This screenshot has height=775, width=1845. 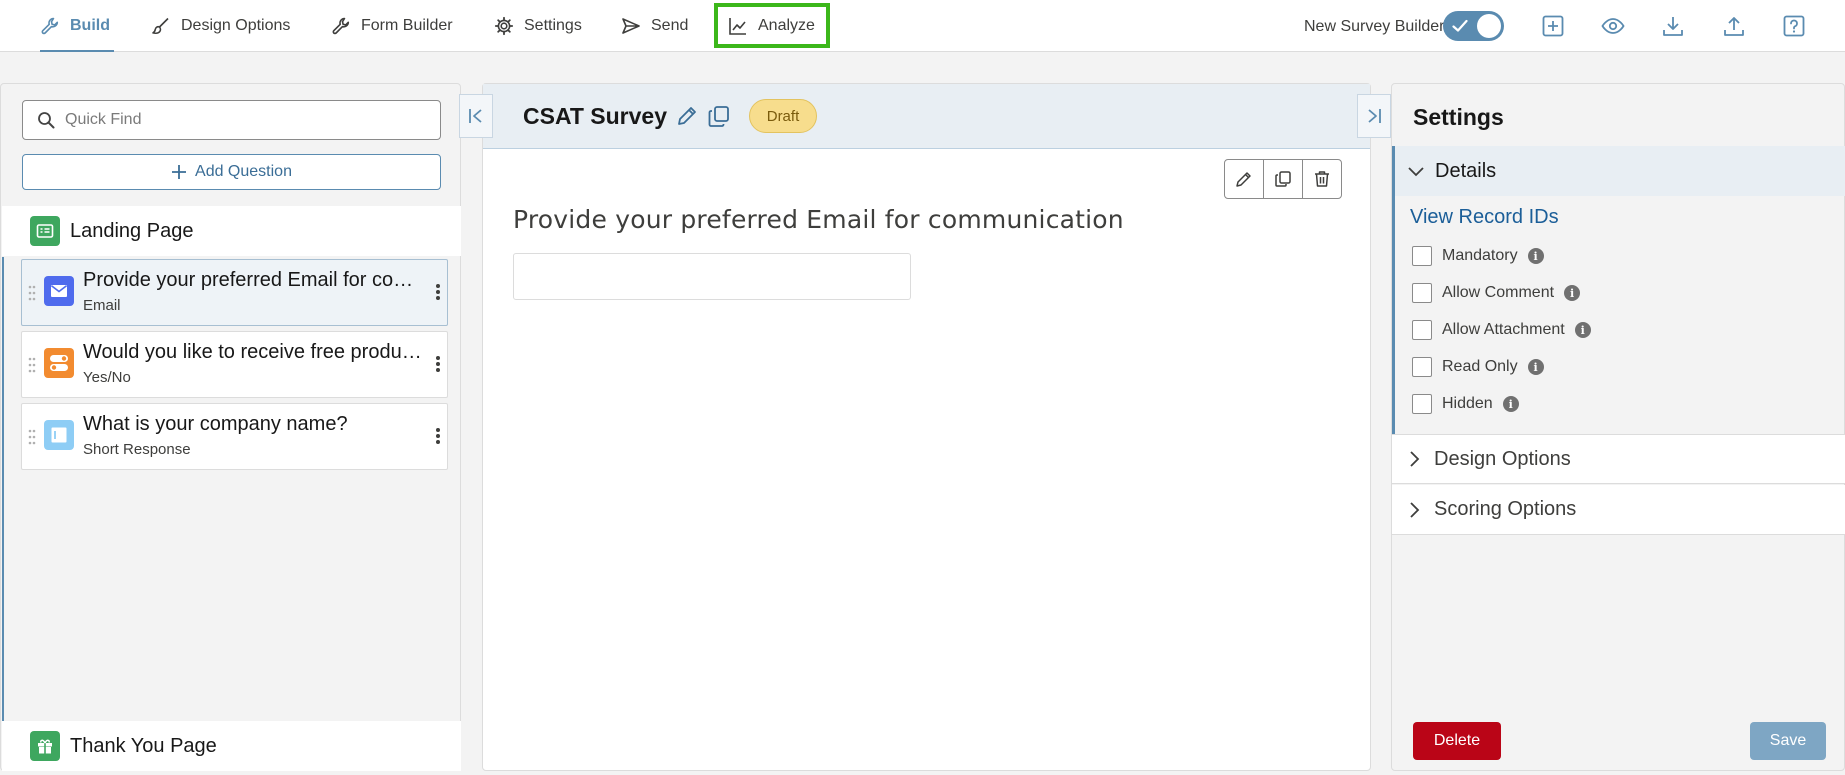 I want to click on add-question-button: Add Question, so click(x=231, y=172).